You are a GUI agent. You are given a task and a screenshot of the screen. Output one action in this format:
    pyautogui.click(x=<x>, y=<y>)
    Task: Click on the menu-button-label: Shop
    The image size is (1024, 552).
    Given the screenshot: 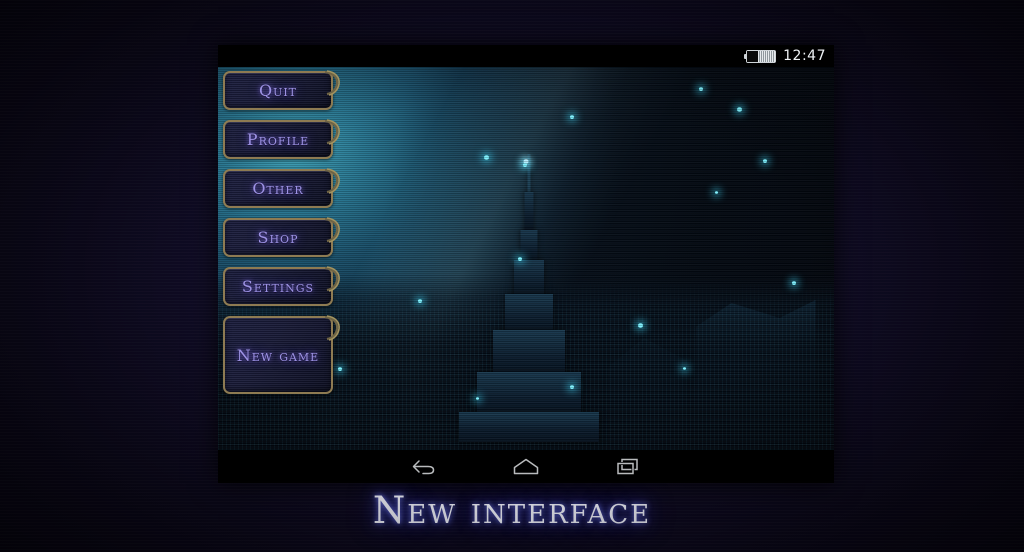 What is the action you would take?
    pyautogui.click(x=278, y=237)
    